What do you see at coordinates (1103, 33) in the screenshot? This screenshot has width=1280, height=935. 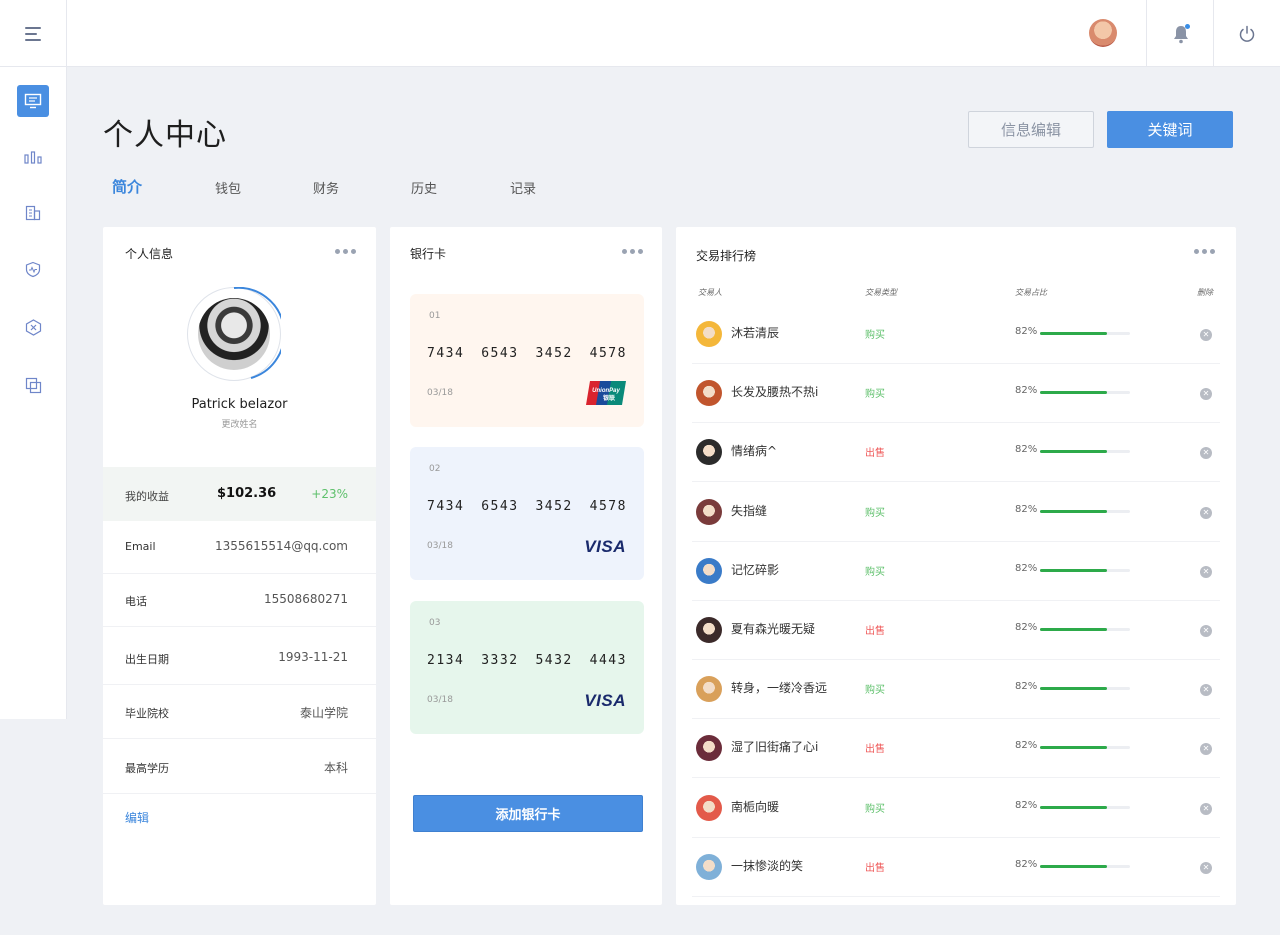 I see `user-avatar` at bounding box center [1103, 33].